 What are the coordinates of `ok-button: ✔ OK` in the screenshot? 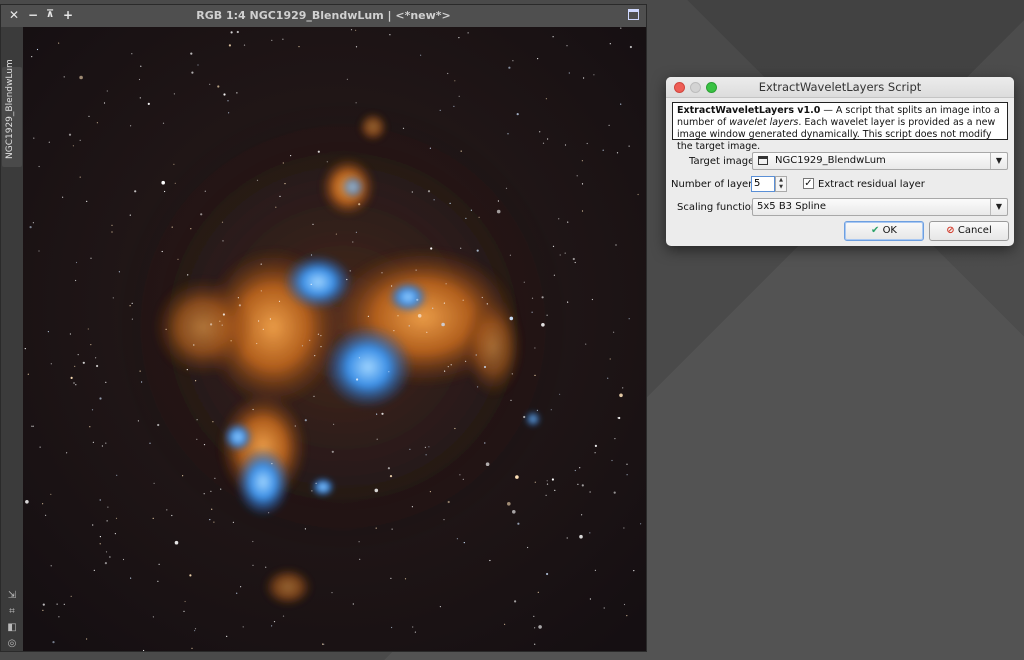 It's located at (884, 231).